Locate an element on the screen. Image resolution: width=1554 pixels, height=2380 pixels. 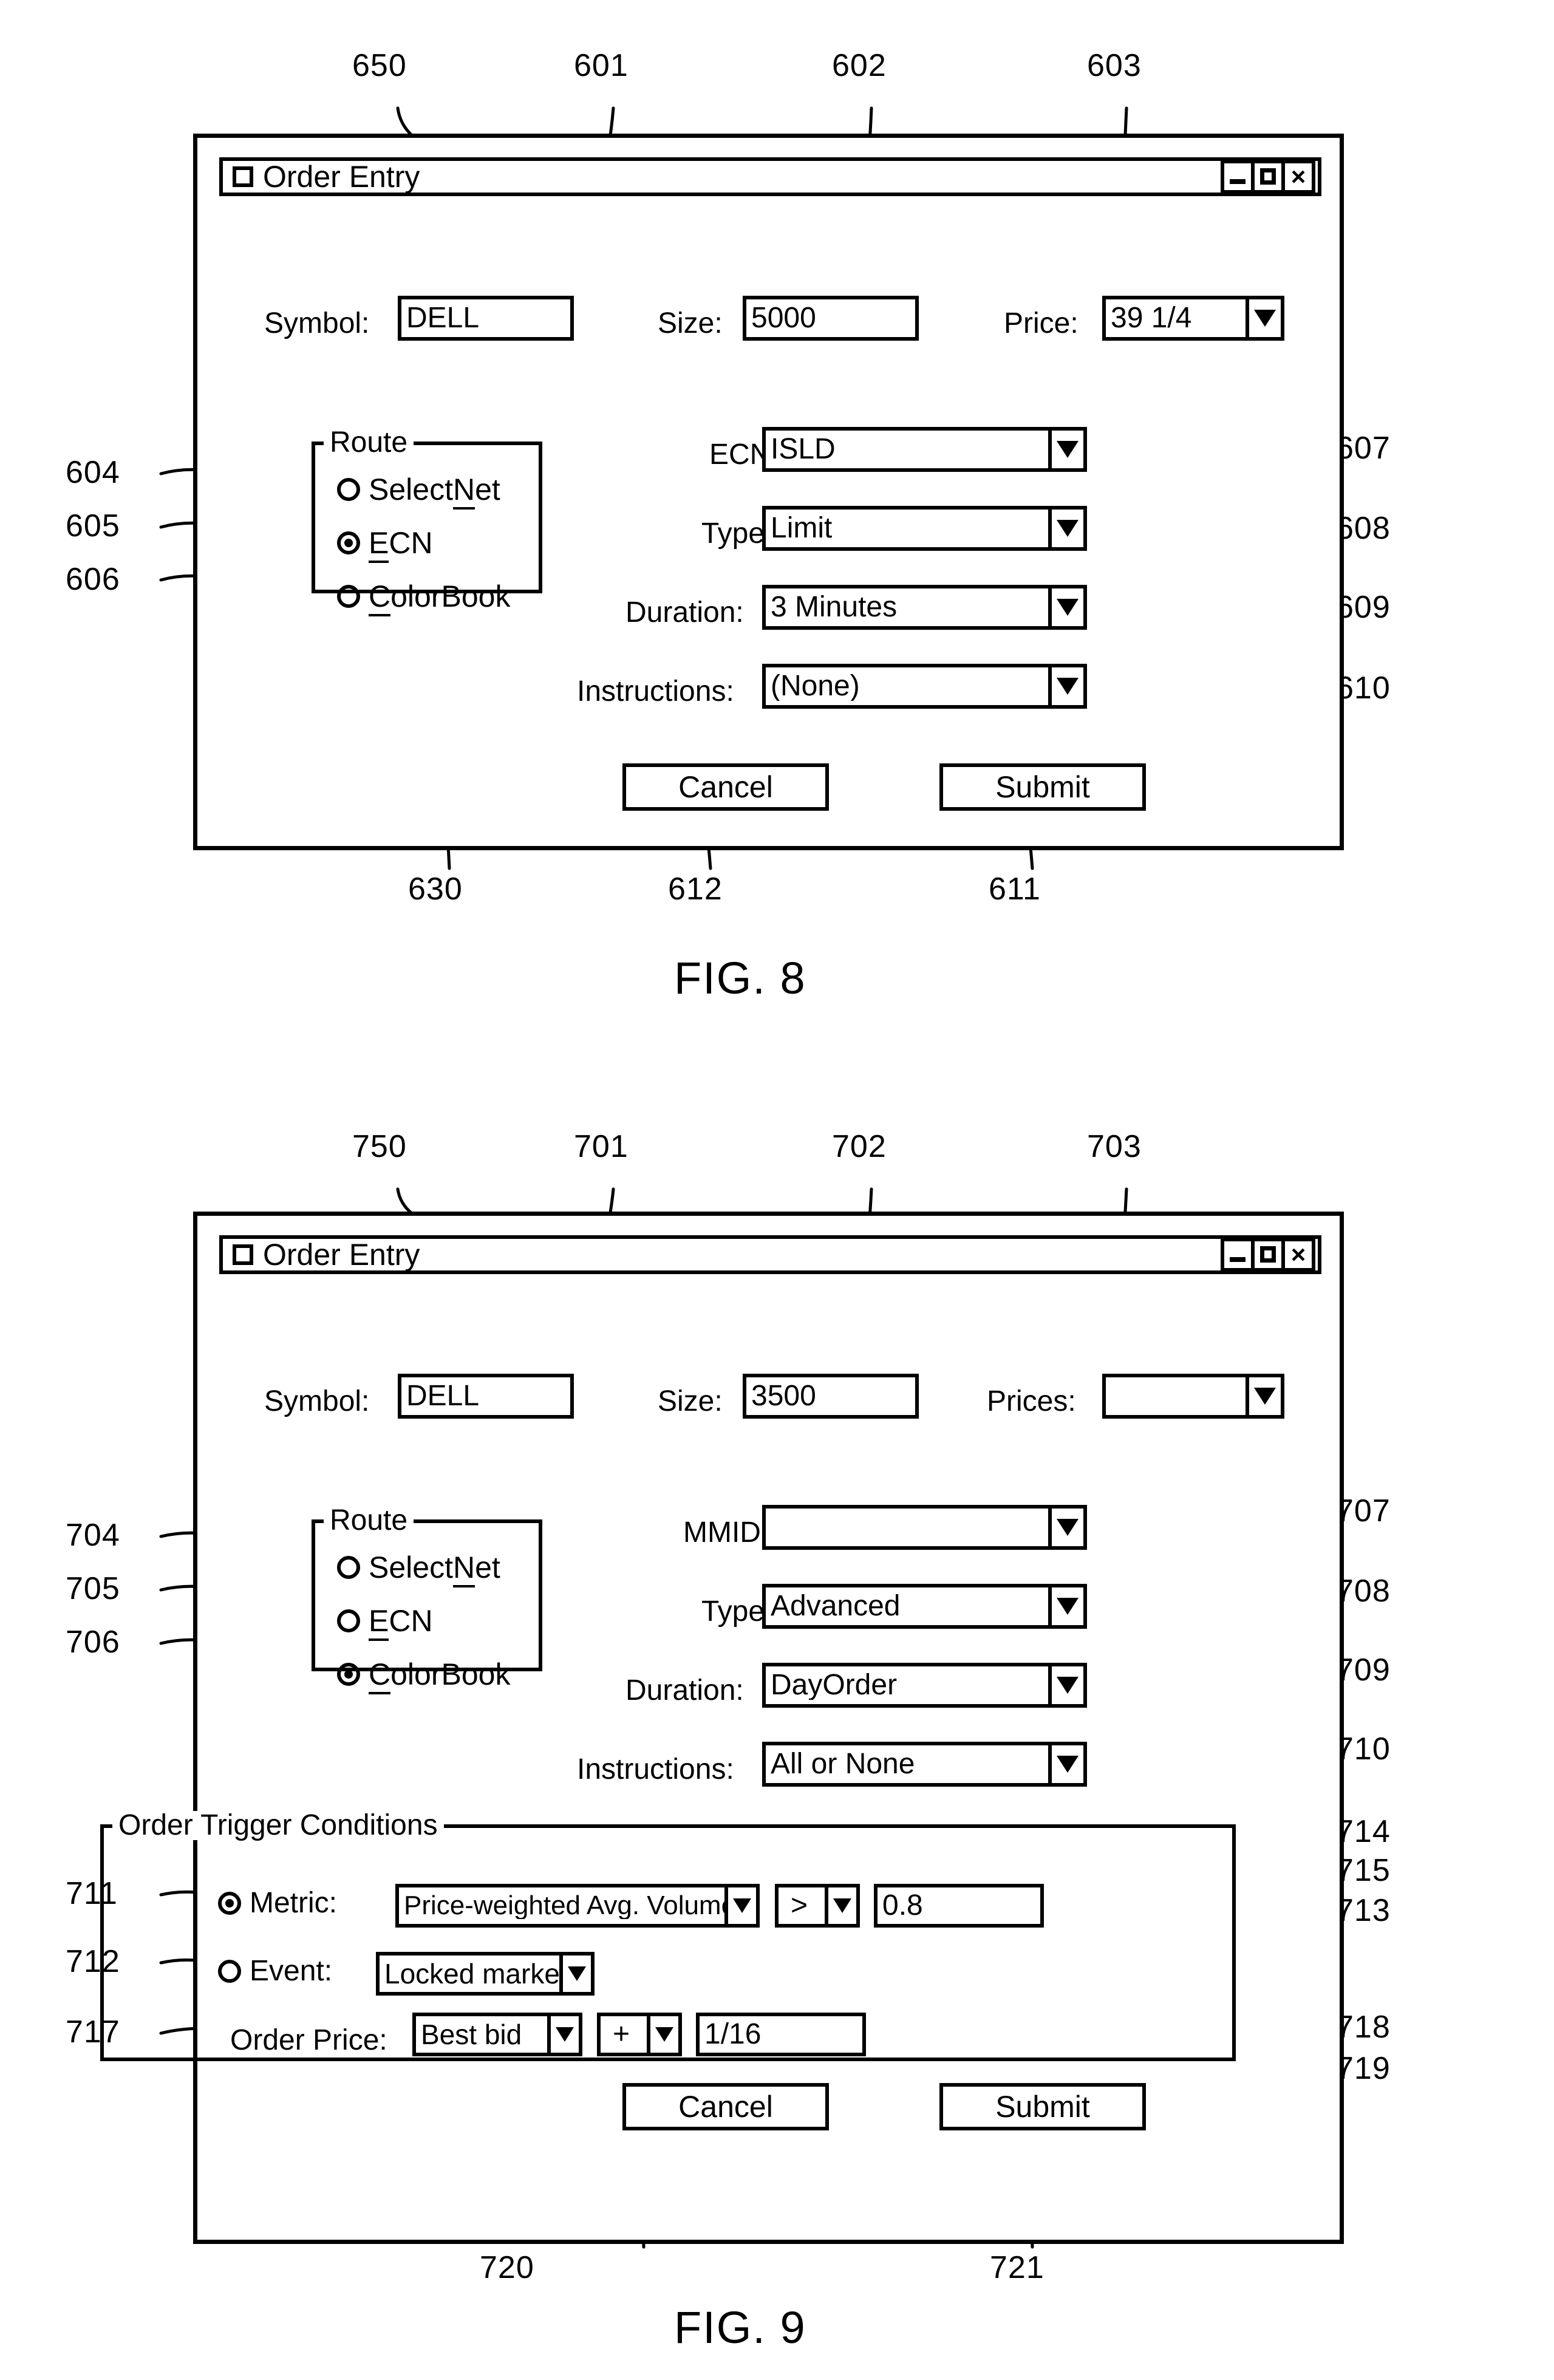
maximize-icon is located at coordinates (1268, 1254).